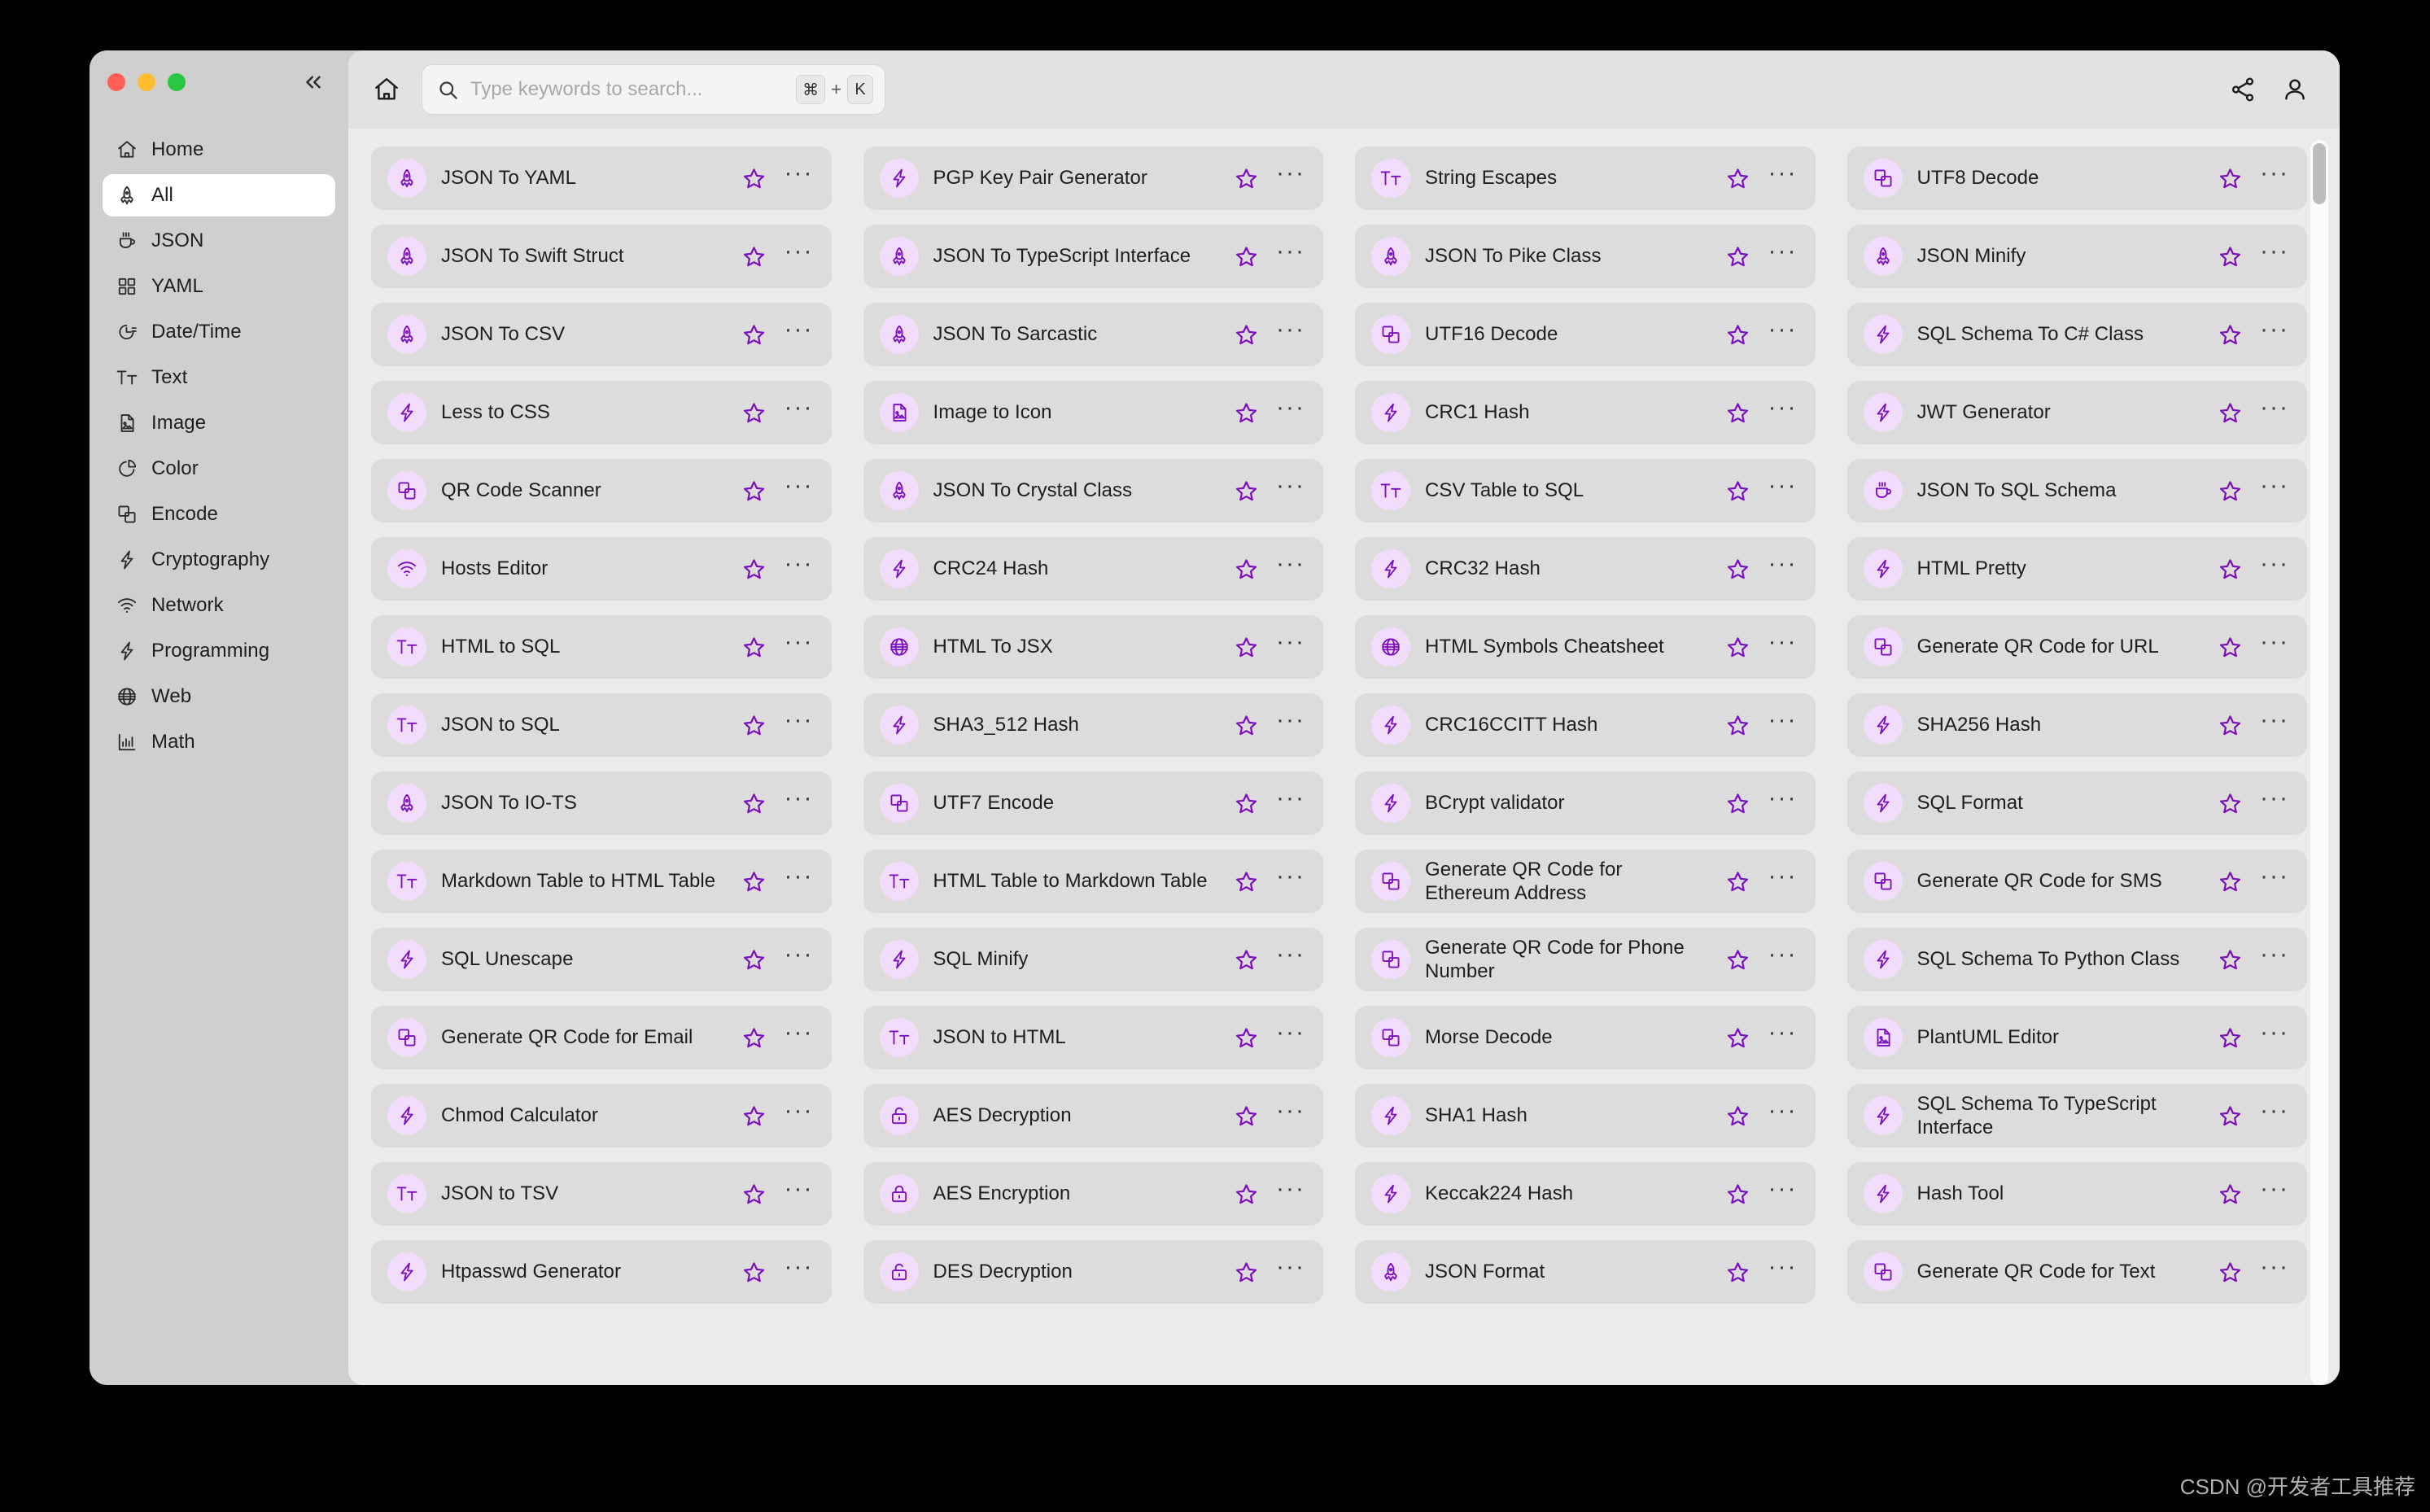 Image resolution: width=2430 pixels, height=1512 pixels. Describe the element at coordinates (653, 89) in the screenshot. I see `search-box: ⌘ + K` at that location.